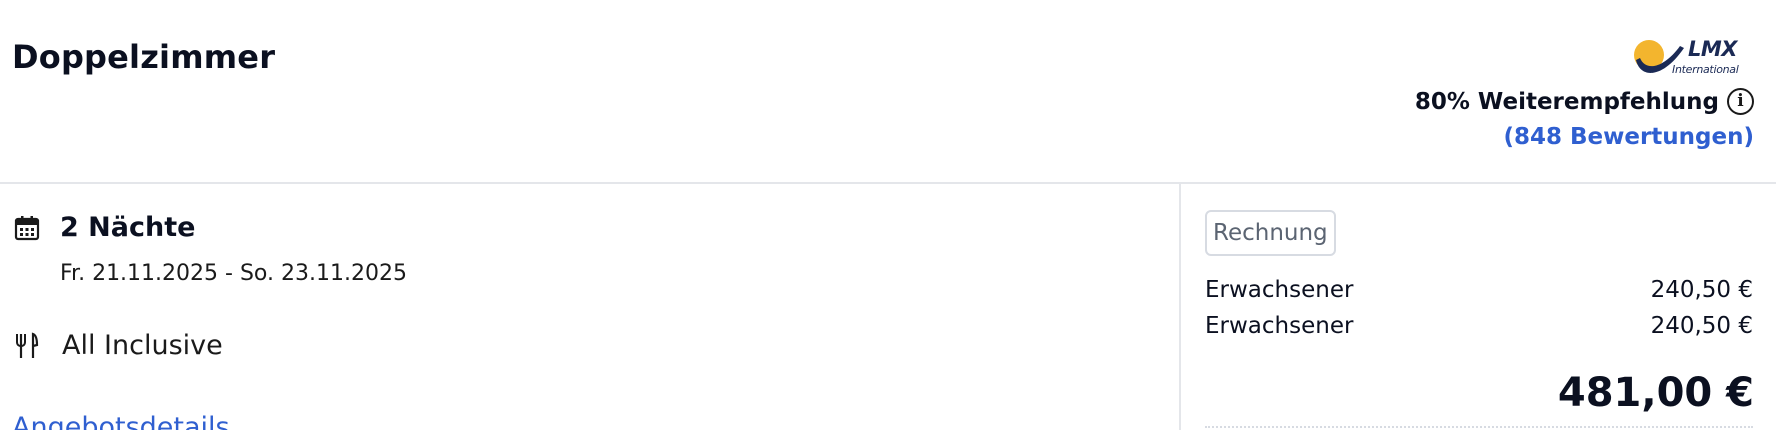 This screenshot has width=1776, height=430. I want to click on room-title: Doppelzimmer, so click(144, 57).